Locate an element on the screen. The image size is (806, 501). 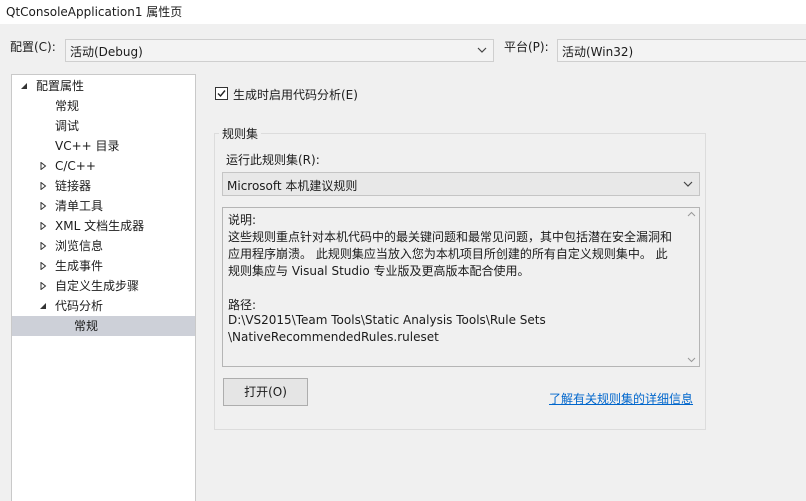
tree-node-label: 链接器 is located at coordinates (73, 186).